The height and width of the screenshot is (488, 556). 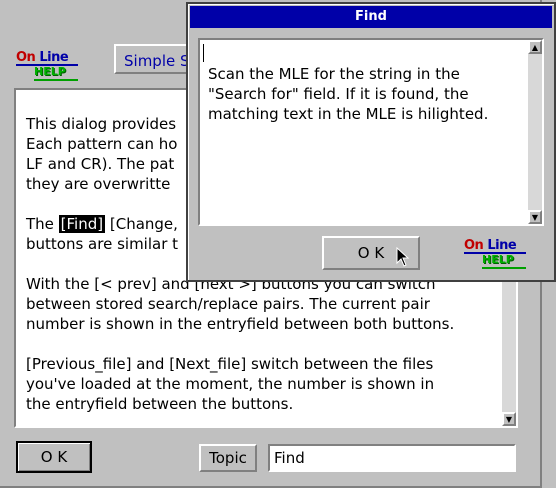 I want to click on find-vertical-scrollbar: ▲ ▼, so click(x=535, y=132).